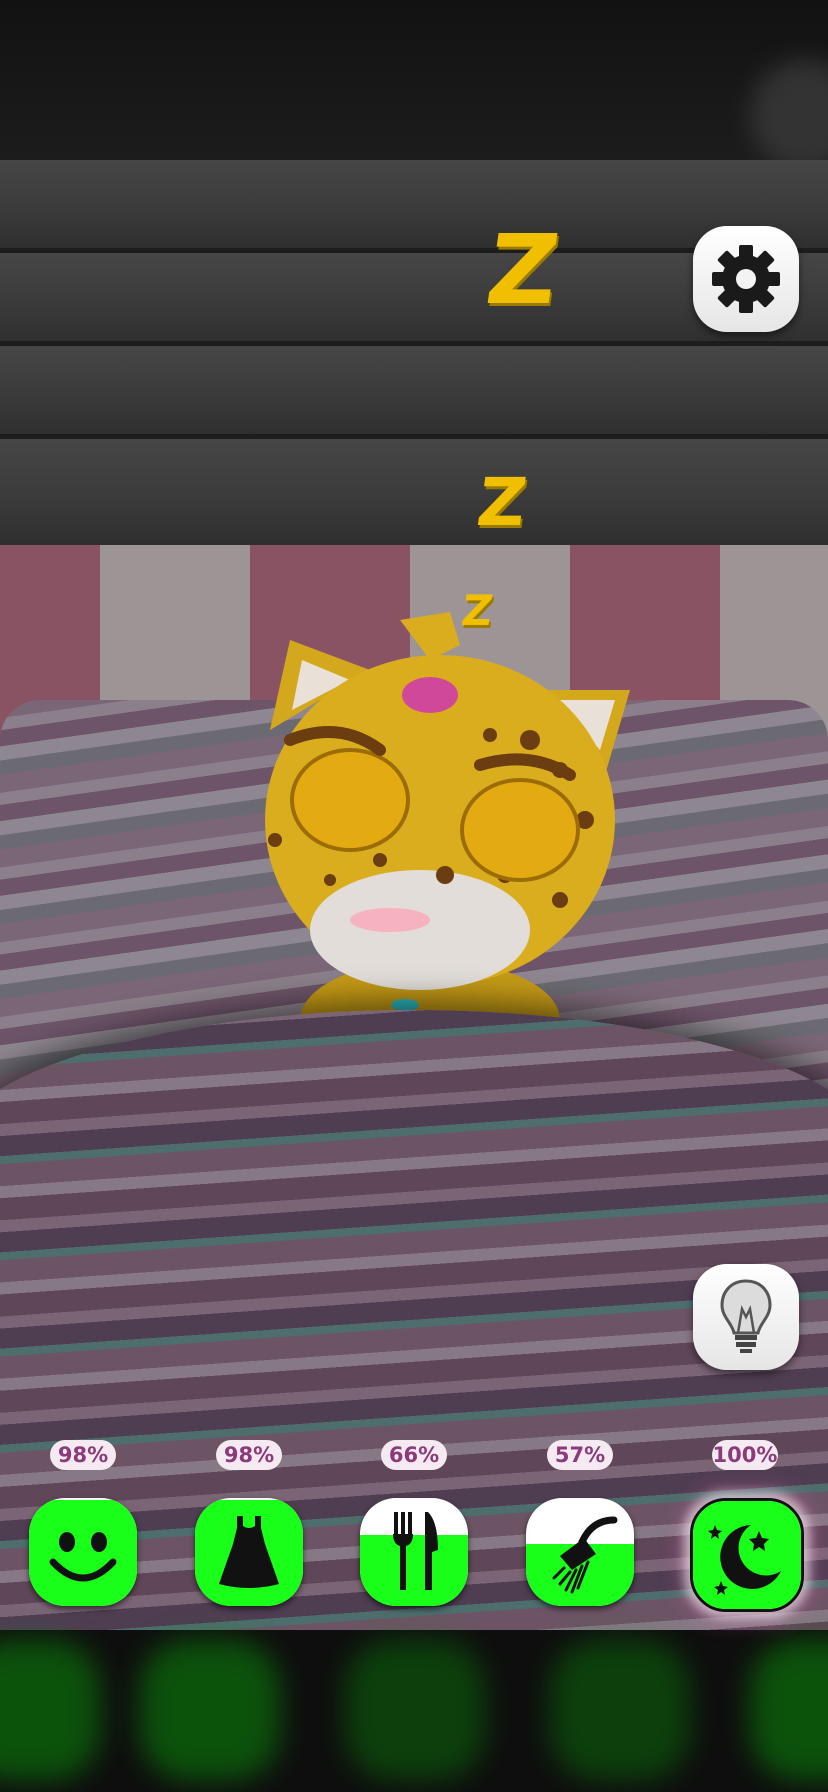 The height and width of the screenshot is (1792, 828). I want to click on clothes-button, so click(249, 1552).